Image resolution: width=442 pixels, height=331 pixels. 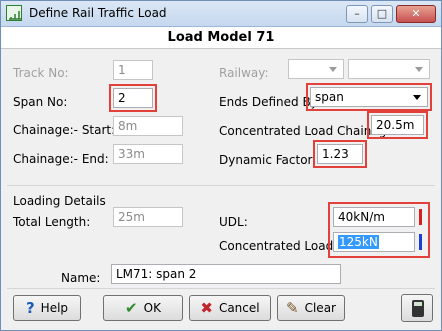 I want to click on chainage-end-field: 33m, so click(x=148, y=154).